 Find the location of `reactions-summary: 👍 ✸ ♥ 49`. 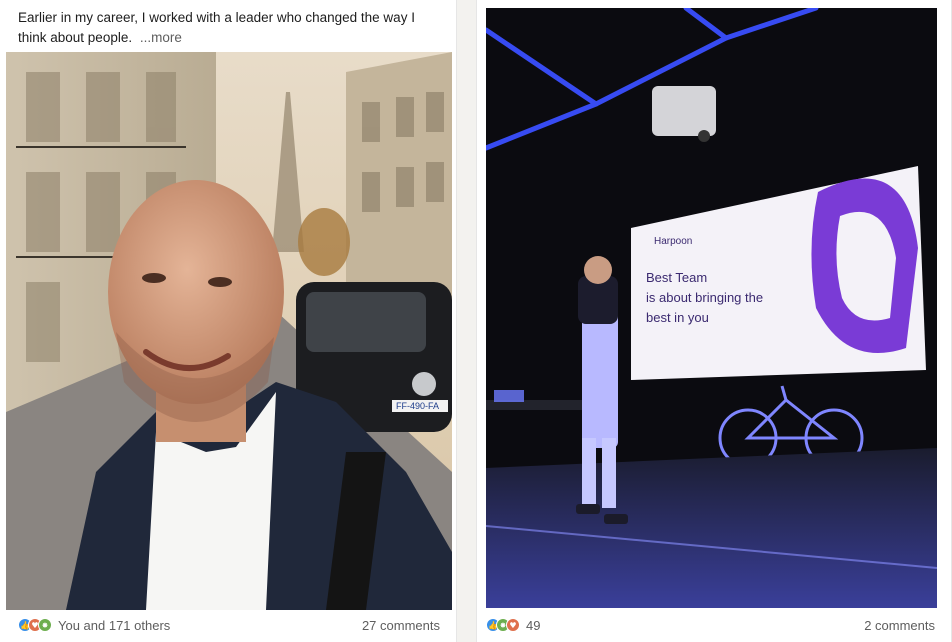

reactions-summary: 👍 ✸ ♥ 49 is located at coordinates (513, 625).